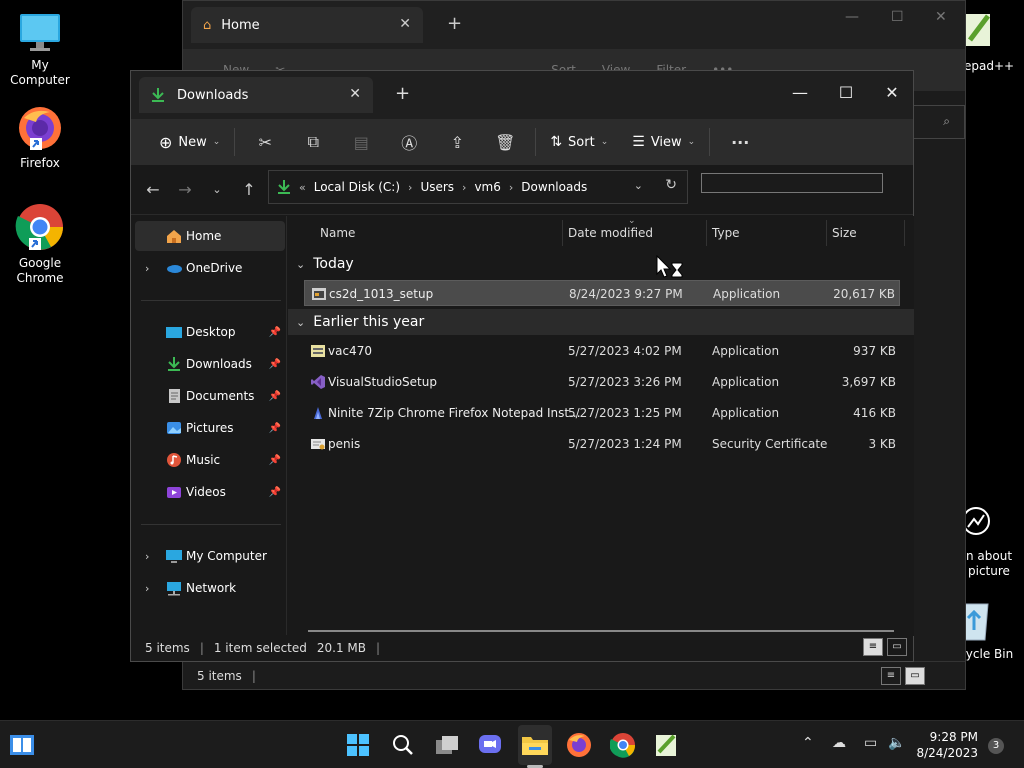  What do you see at coordinates (505, 142) in the screenshot?
I see `delete-icon: 🗑` at bounding box center [505, 142].